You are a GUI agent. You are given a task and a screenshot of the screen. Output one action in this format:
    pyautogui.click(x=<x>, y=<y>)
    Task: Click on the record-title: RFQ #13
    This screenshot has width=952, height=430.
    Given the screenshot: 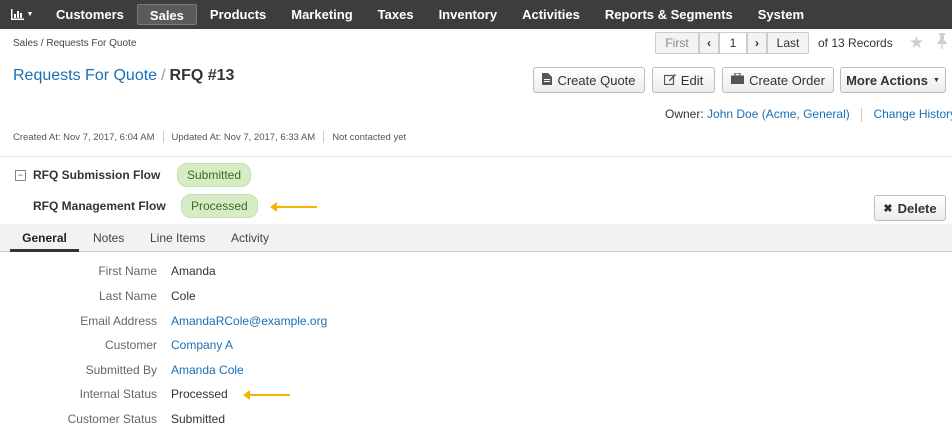 What is the action you would take?
    pyautogui.click(x=202, y=75)
    